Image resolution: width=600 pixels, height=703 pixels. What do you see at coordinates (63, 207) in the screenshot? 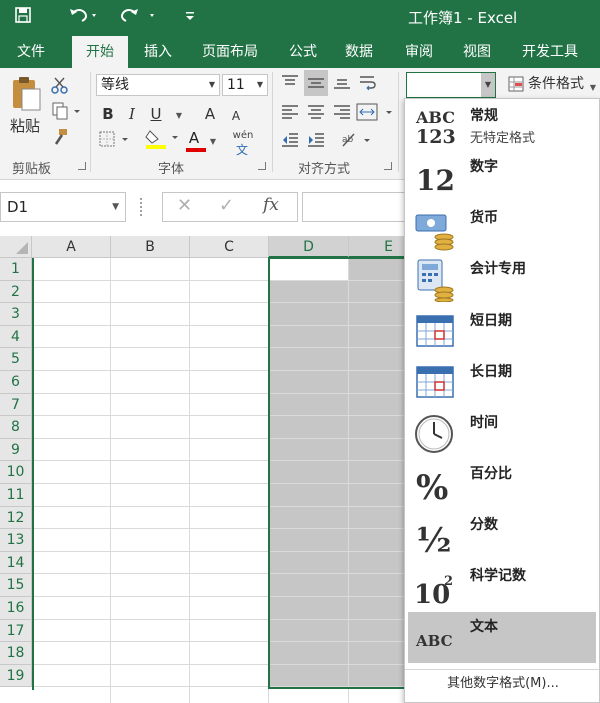
I see `name-box: D1 ▼` at bounding box center [63, 207].